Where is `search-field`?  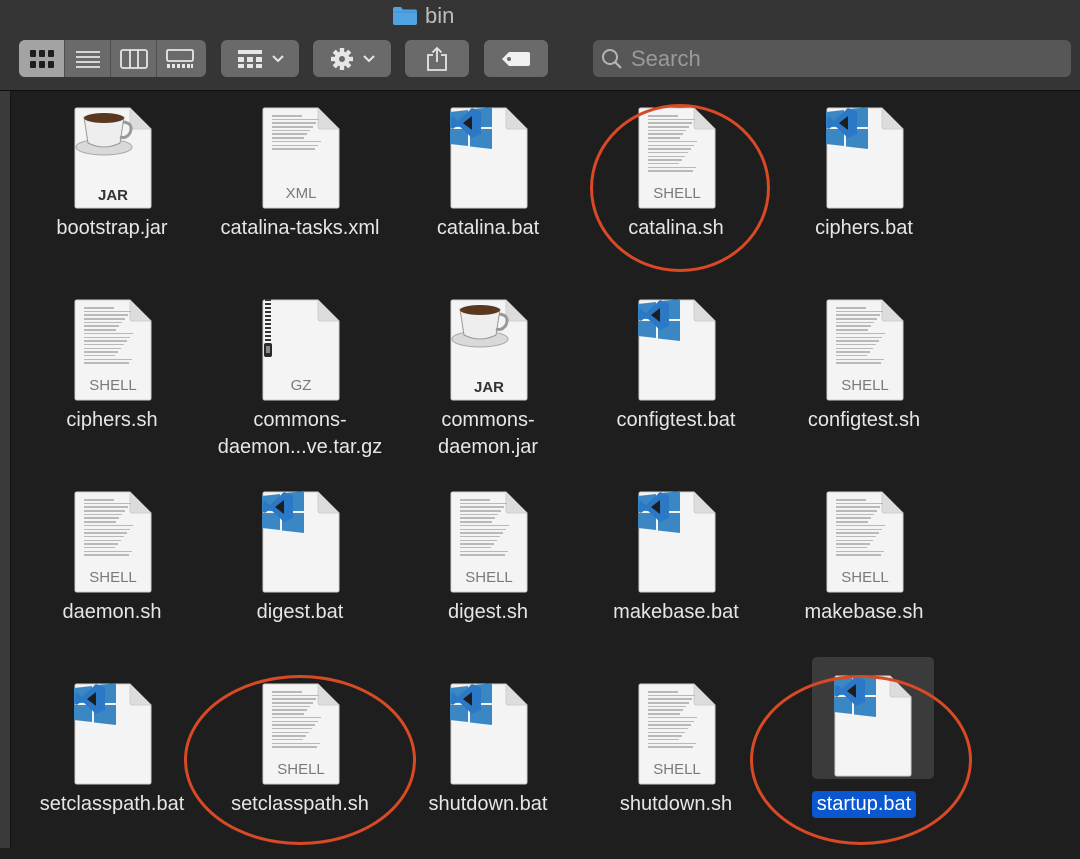
search-field is located at coordinates (832, 58).